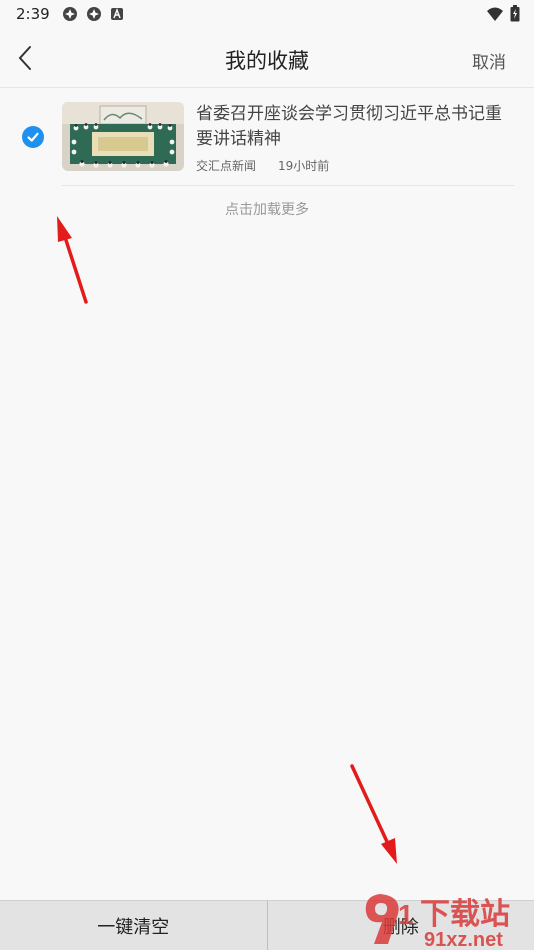  Describe the element at coordinates (267, 14) in the screenshot. I see `status-bar: 2:39` at that location.